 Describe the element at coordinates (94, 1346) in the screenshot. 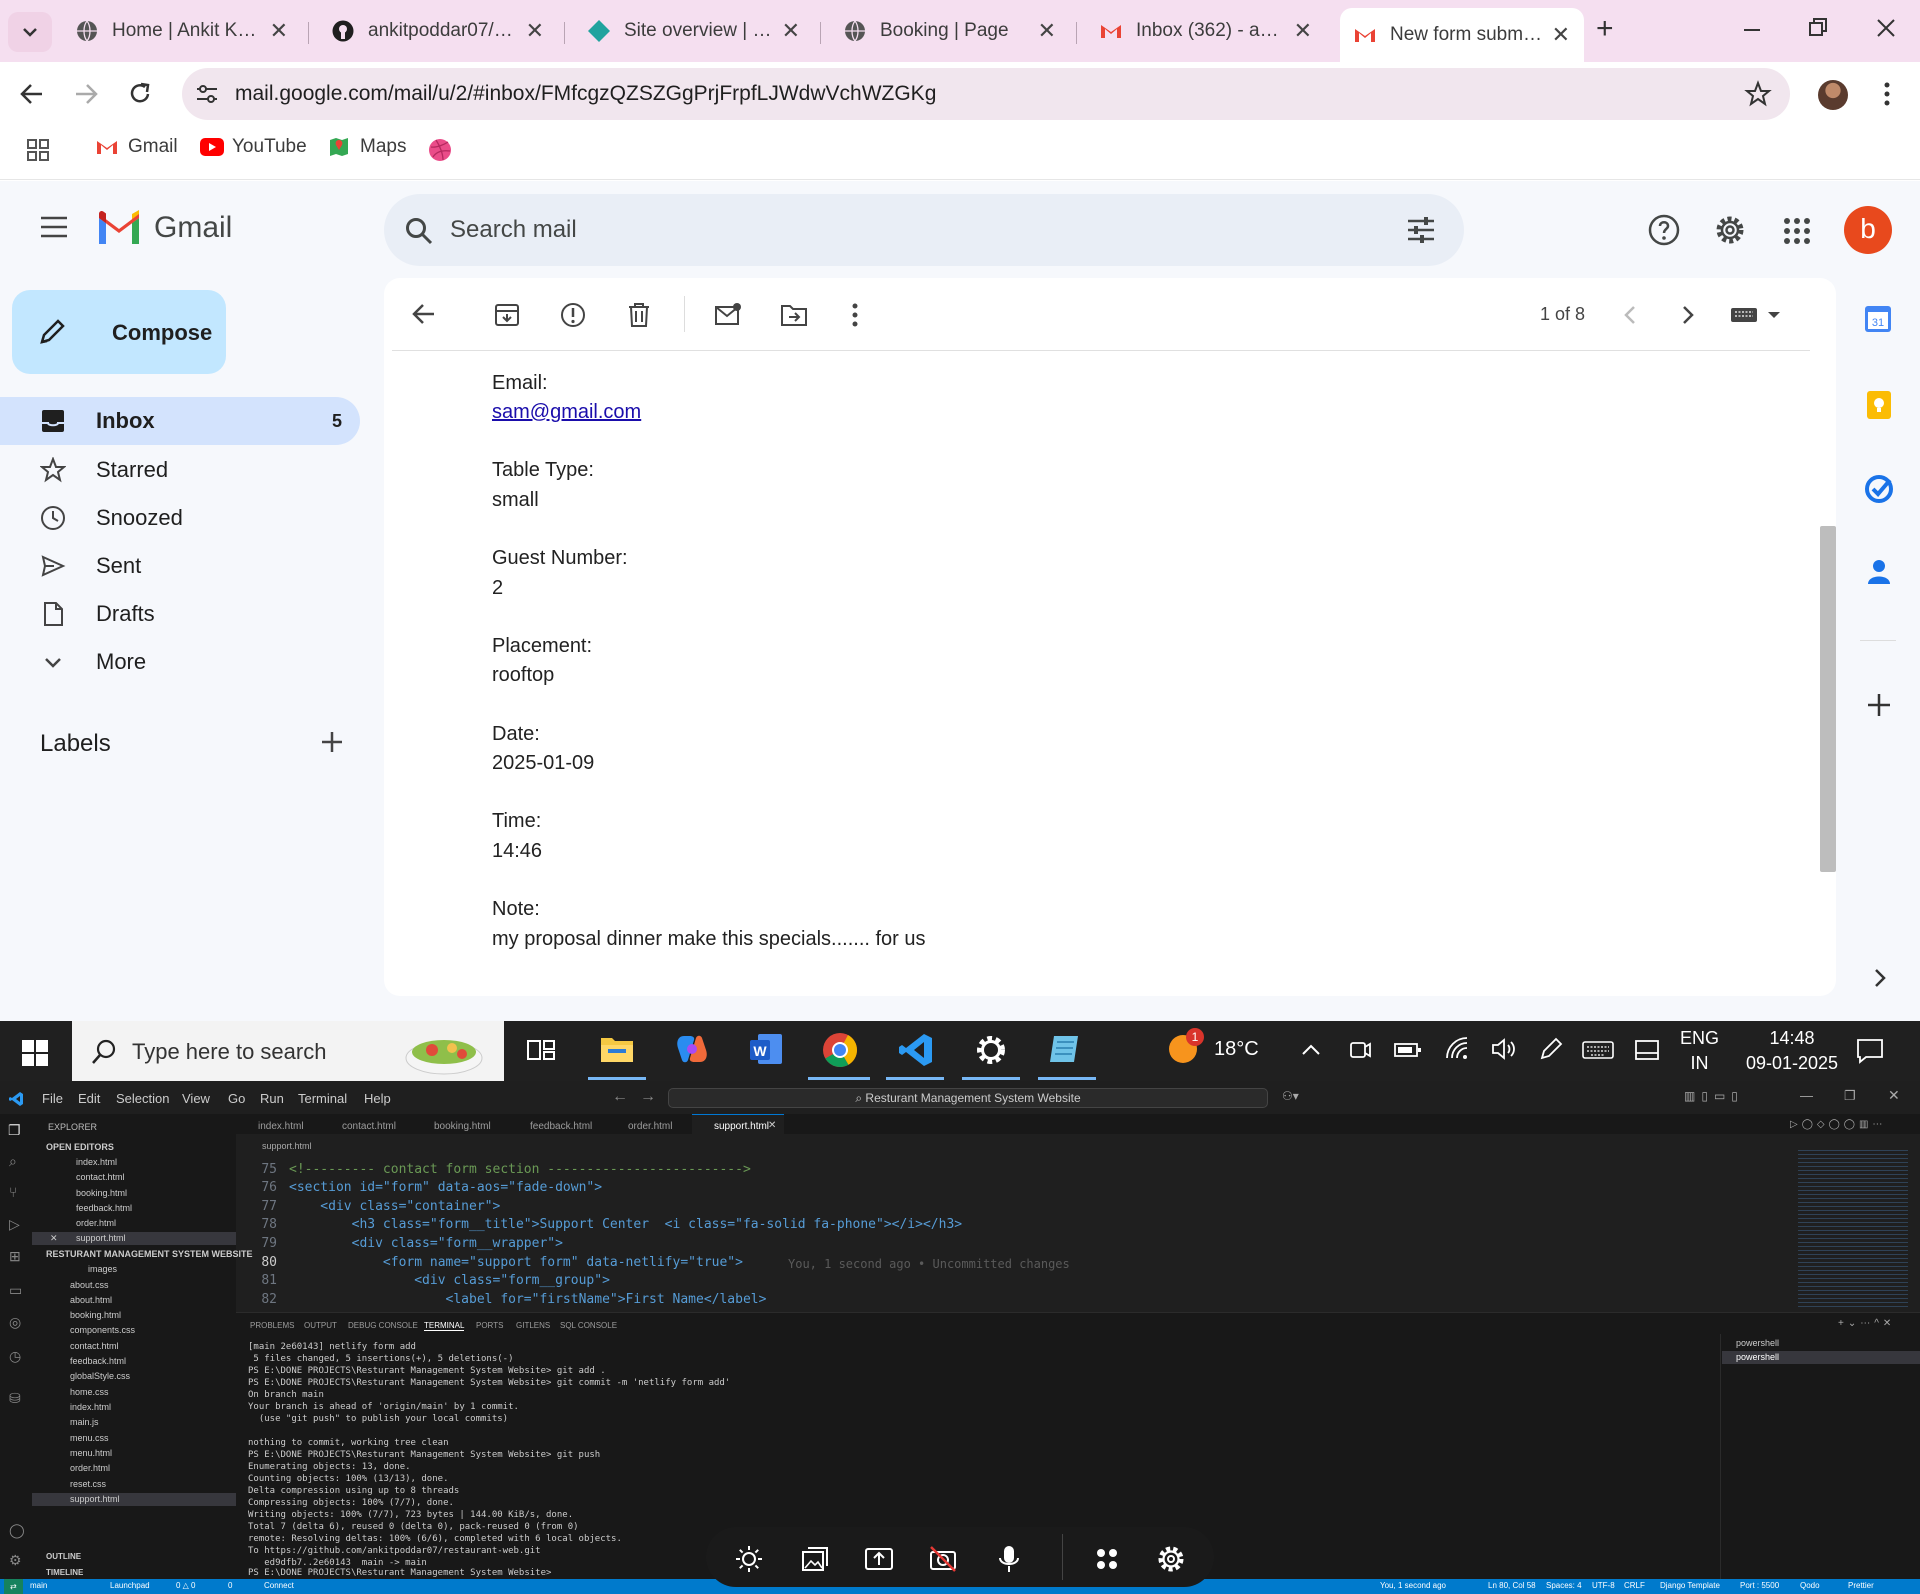

I see `file-item: contact.html` at that location.